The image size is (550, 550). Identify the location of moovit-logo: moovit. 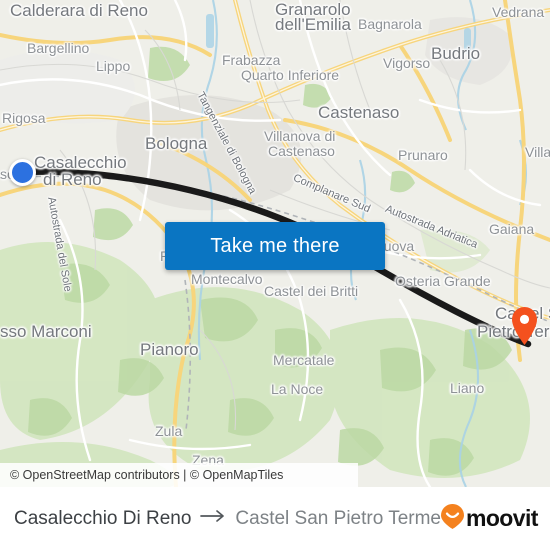
(489, 518).